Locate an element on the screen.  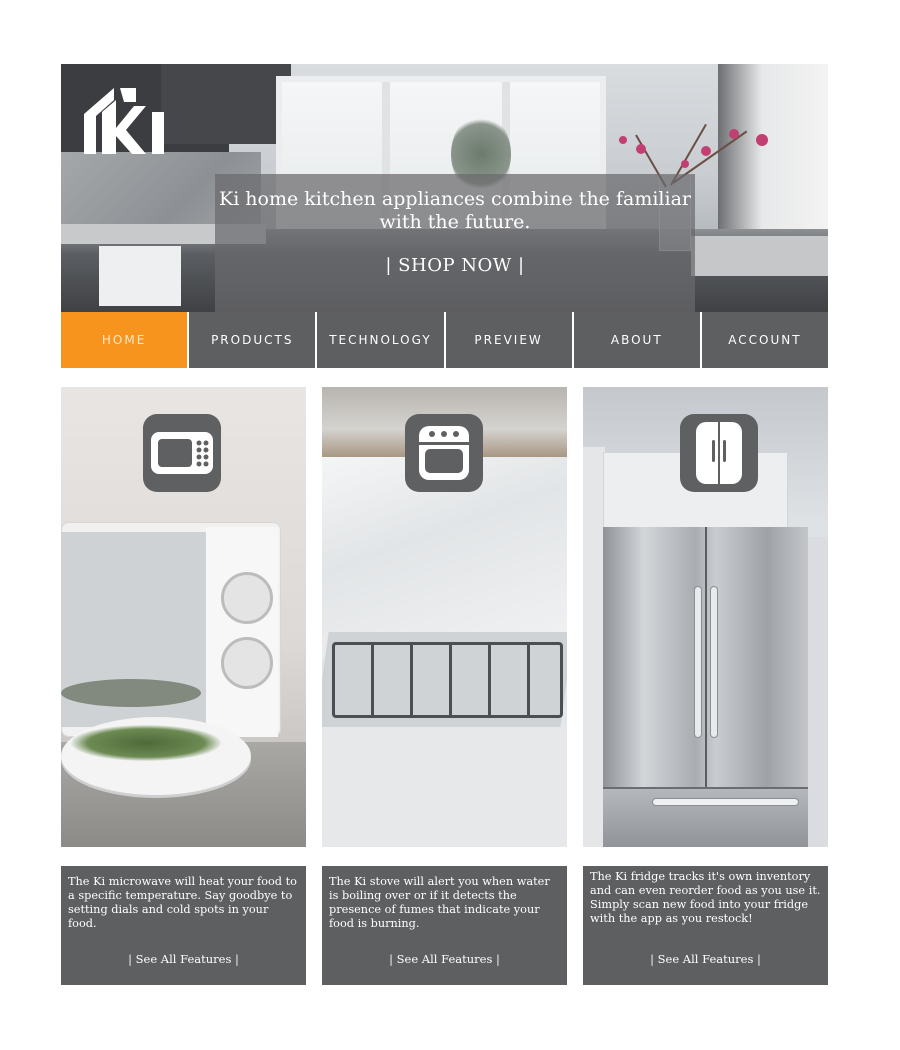
stove-icon is located at coordinates (444, 453).